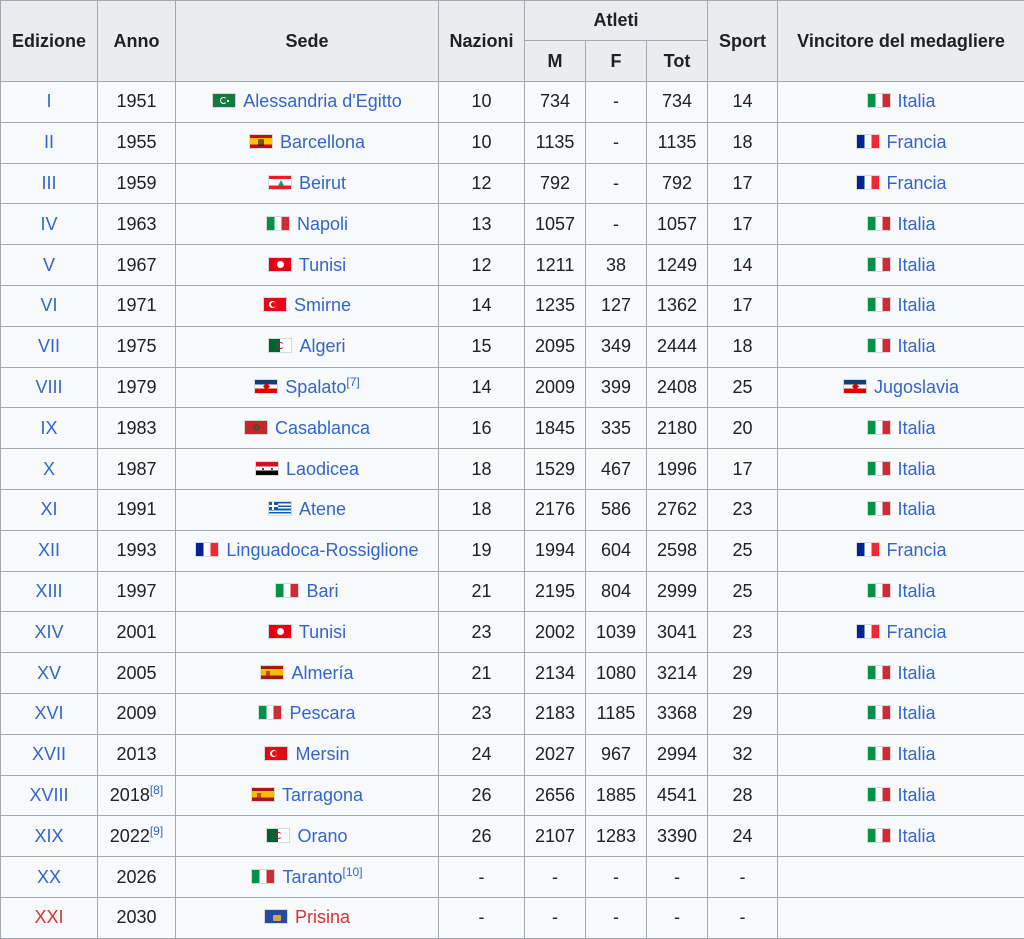  Describe the element at coordinates (49, 754) in the screenshot. I see `edition-link: XVII` at that location.